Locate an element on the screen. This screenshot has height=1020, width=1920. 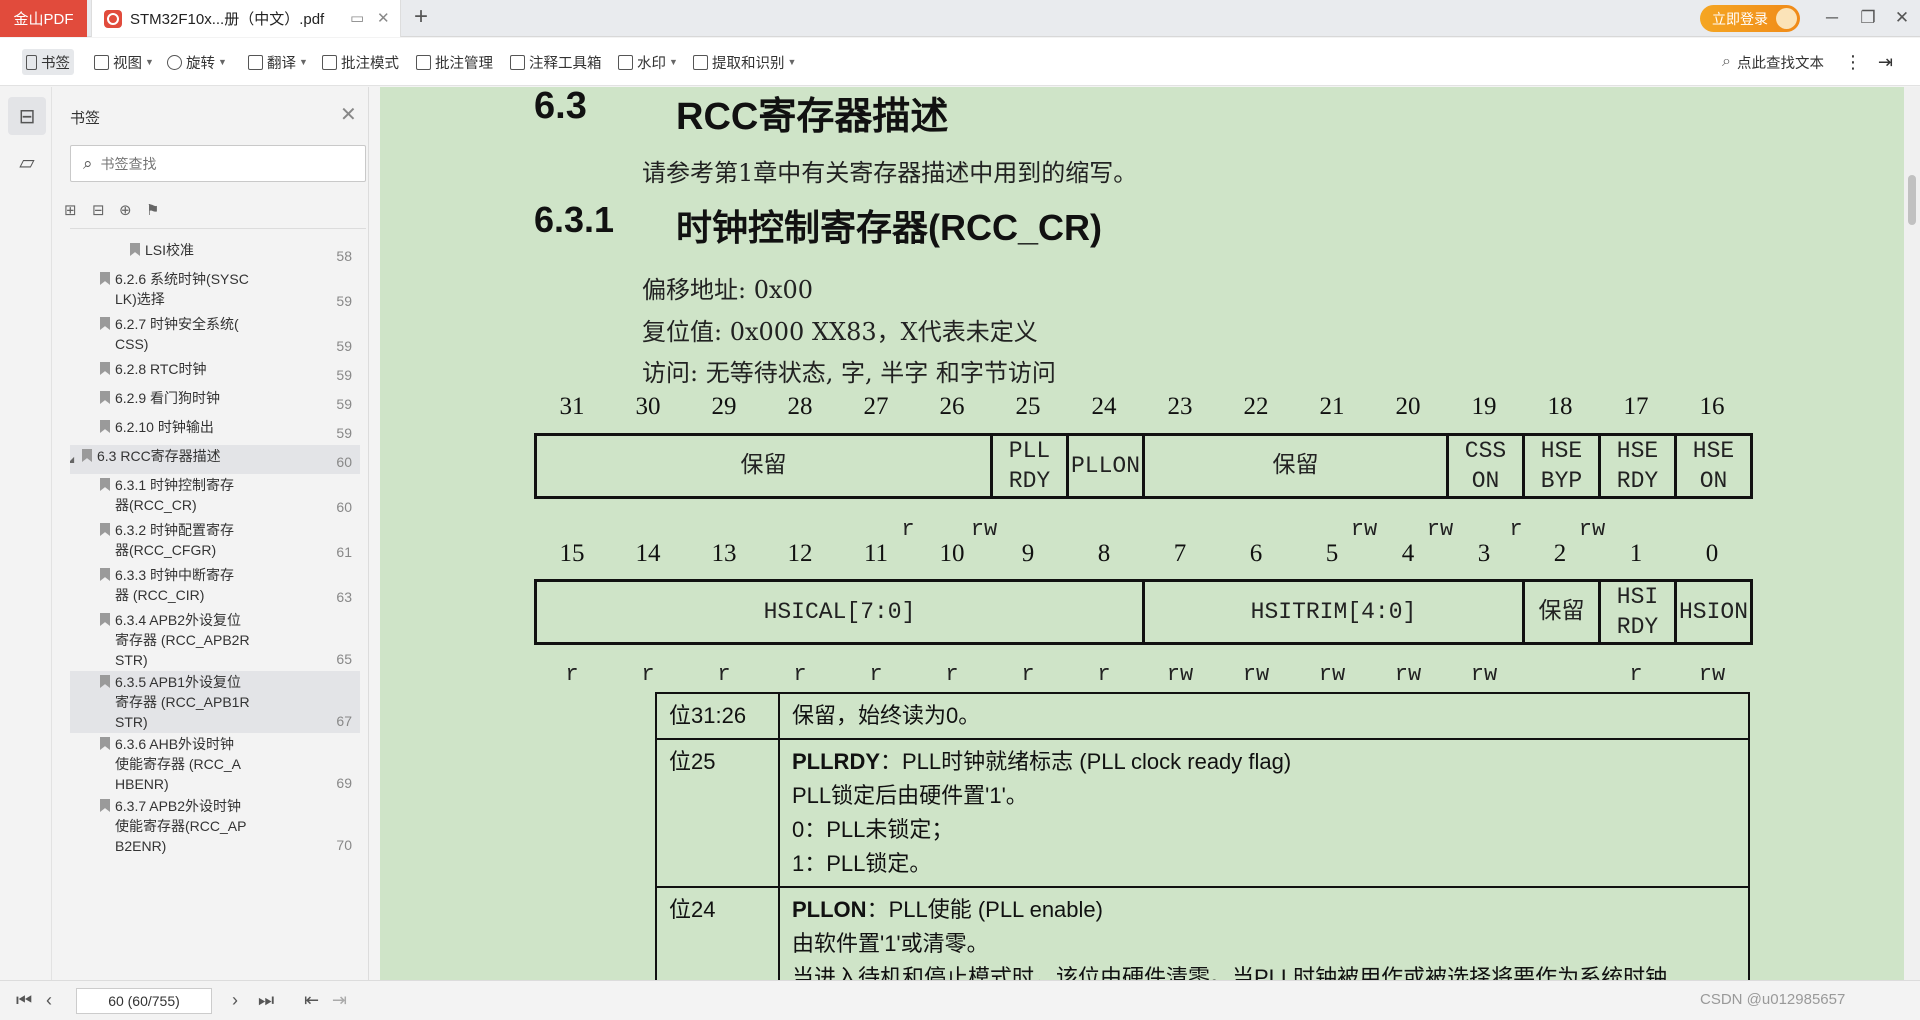
next-page-icon: › is located at coordinates (235, 1000).